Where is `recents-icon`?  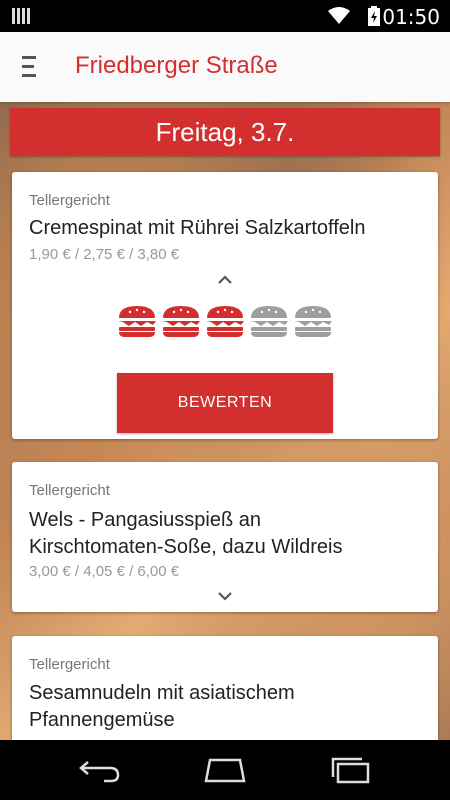 recents-icon is located at coordinates (350, 770).